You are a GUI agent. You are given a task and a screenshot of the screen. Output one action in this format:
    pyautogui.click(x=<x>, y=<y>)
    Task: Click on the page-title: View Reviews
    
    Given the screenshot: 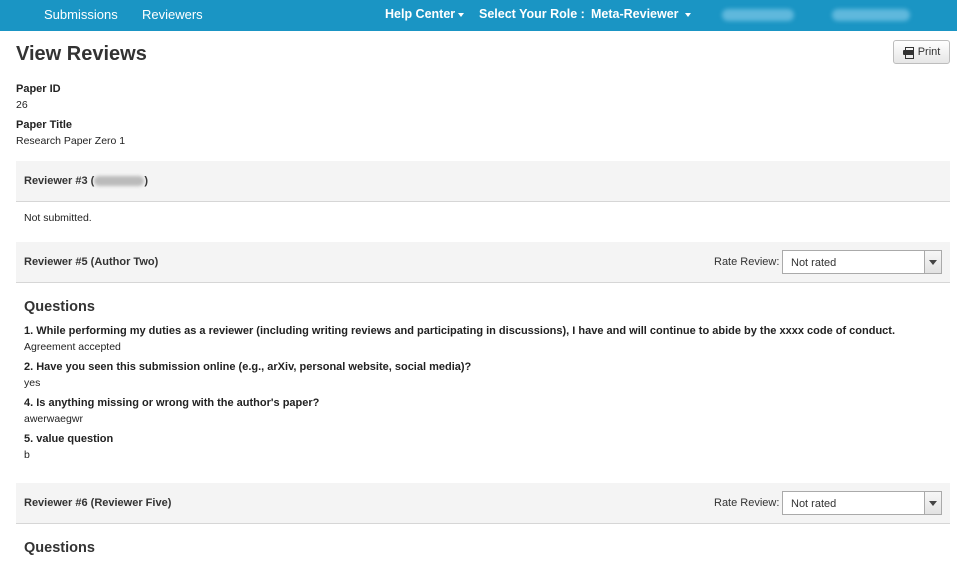 What is the action you would take?
    pyautogui.click(x=81, y=54)
    